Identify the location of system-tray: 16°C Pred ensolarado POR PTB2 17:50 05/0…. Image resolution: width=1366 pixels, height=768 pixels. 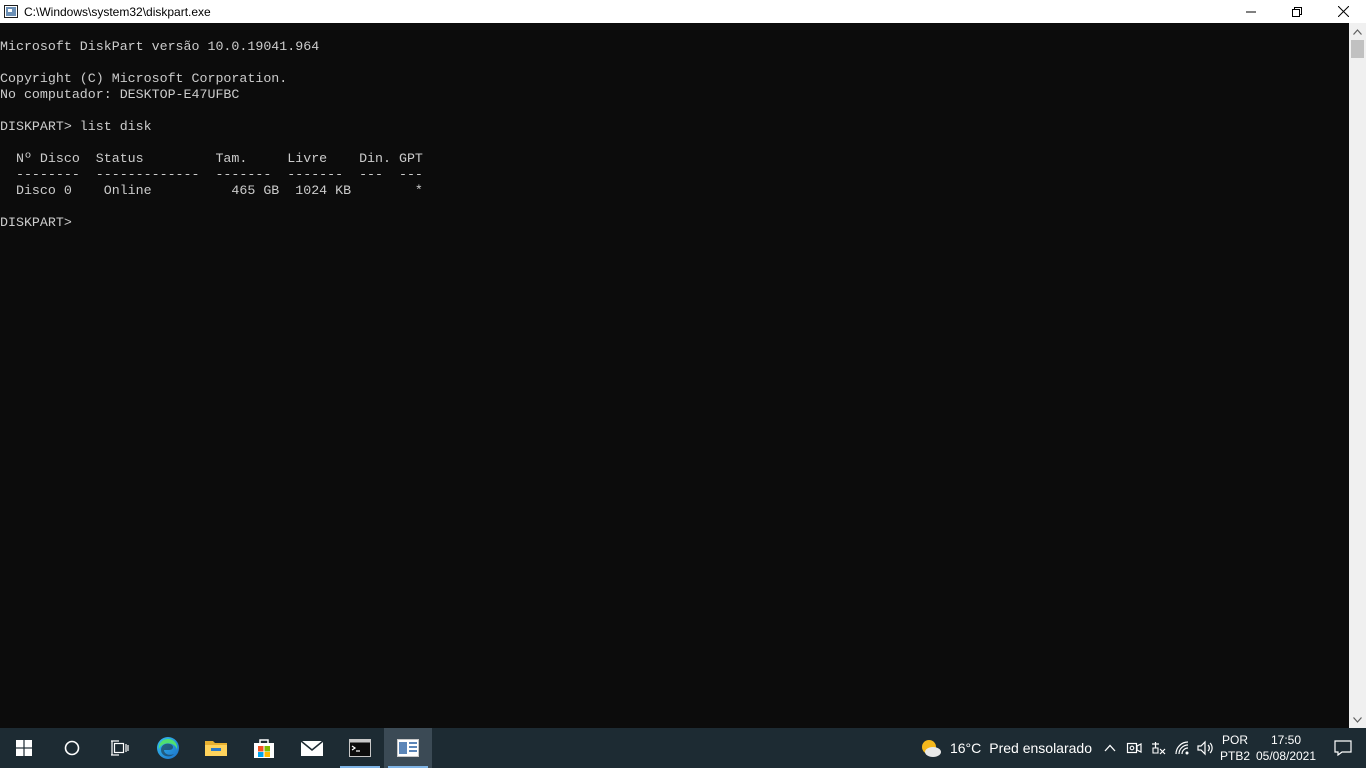
(1140, 748).